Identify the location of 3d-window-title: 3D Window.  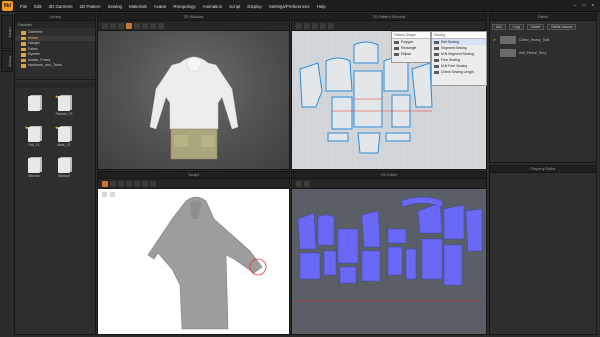
(193, 17).